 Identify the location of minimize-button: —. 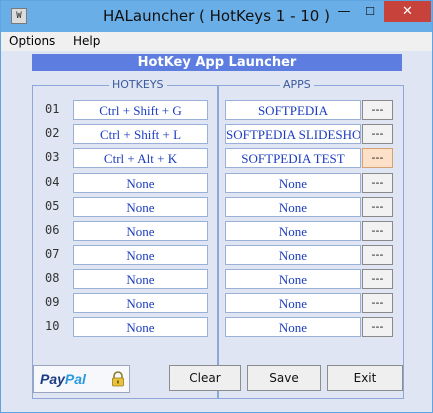
(344, 11).